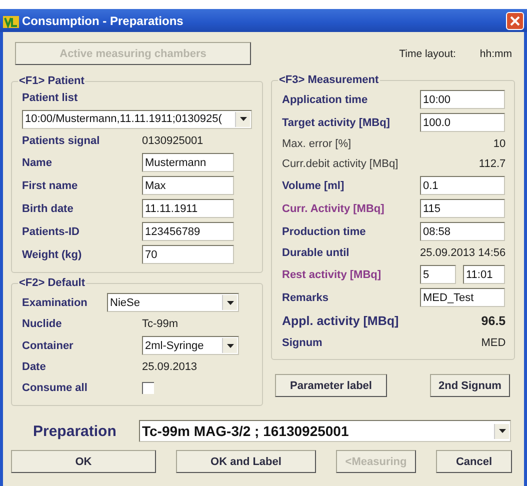 The width and height of the screenshot is (527, 486). Describe the element at coordinates (188, 185) in the screenshot. I see `input-field: Max` at that location.